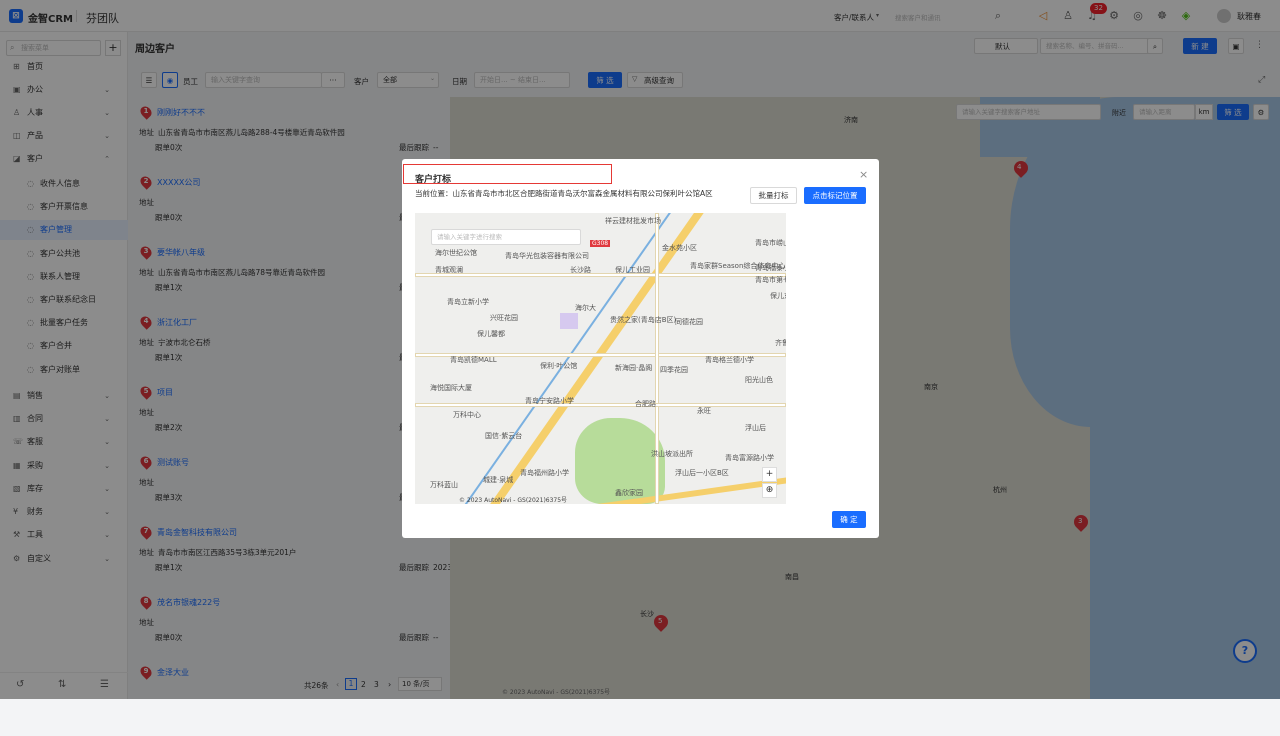 The image size is (1280, 736). Describe the element at coordinates (629, 493) in the screenshot. I see `map-poi-label: 鑫欣家园` at that location.